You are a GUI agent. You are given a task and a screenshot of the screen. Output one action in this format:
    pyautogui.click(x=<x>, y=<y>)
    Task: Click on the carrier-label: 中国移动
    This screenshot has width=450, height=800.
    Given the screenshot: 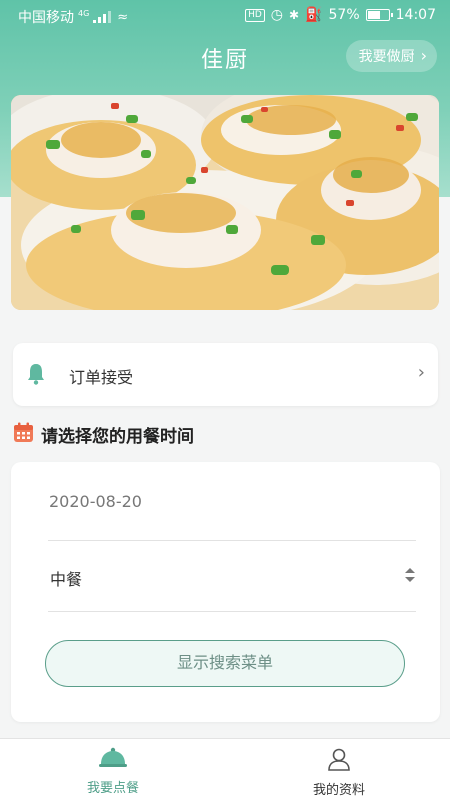 What is the action you would take?
    pyautogui.click(x=46, y=18)
    